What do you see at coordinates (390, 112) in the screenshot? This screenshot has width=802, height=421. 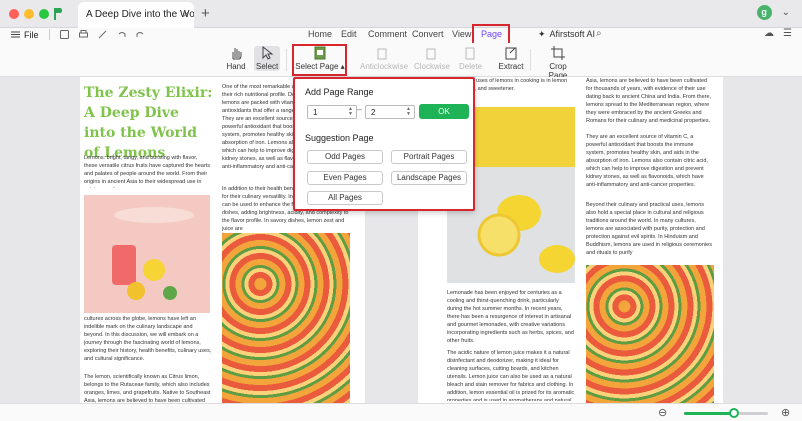 I see `range-to-input: 2 ▲ ▼` at bounding box center [390, 112].